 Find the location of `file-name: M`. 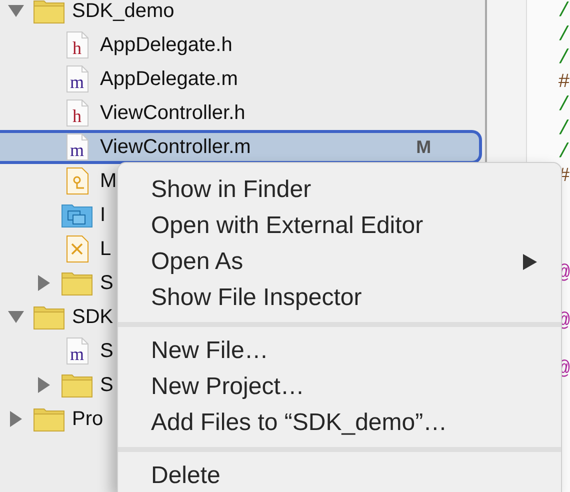

file-name: M is located at coordinates (108, 181).